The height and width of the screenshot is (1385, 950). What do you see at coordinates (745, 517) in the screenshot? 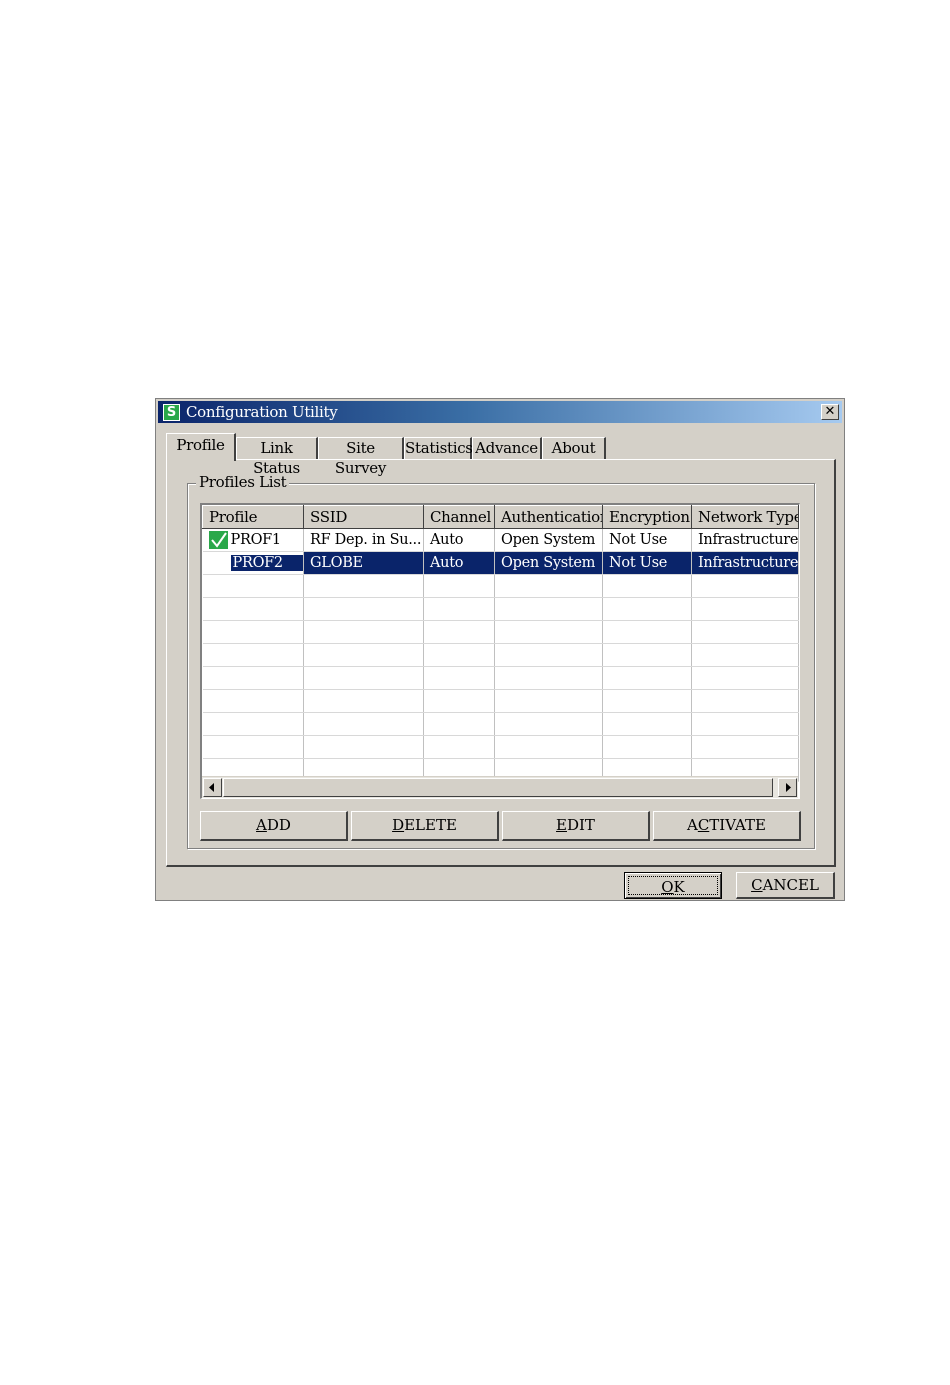
I see `column-header-network-type: Network Type` at bounding box center [745, 517].